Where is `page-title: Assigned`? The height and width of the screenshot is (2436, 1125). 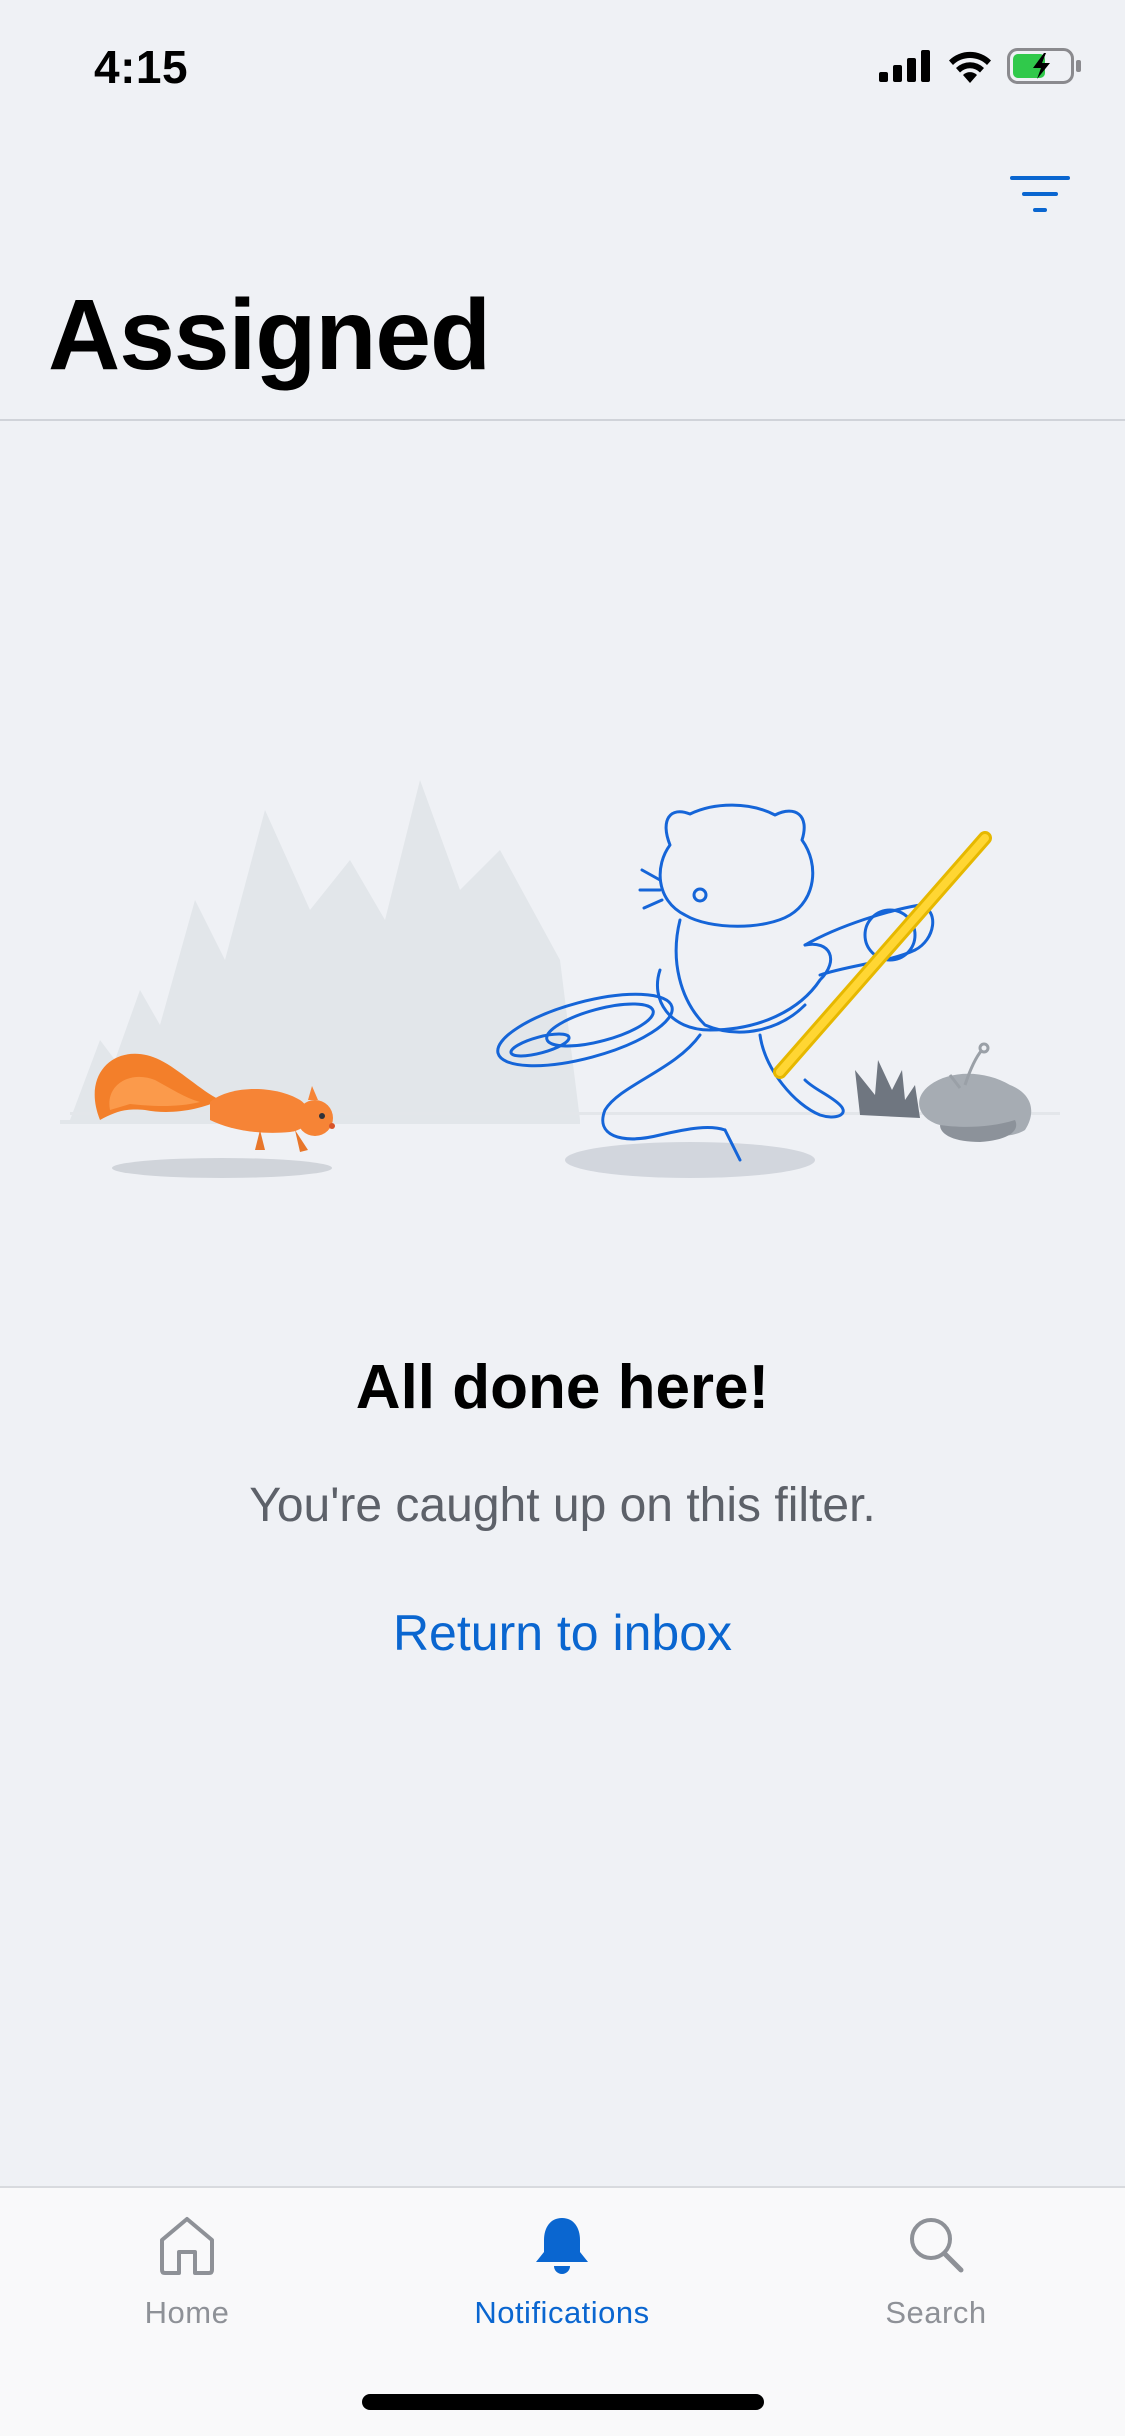 page-title: Assigned is located at coordinates (269, 335).